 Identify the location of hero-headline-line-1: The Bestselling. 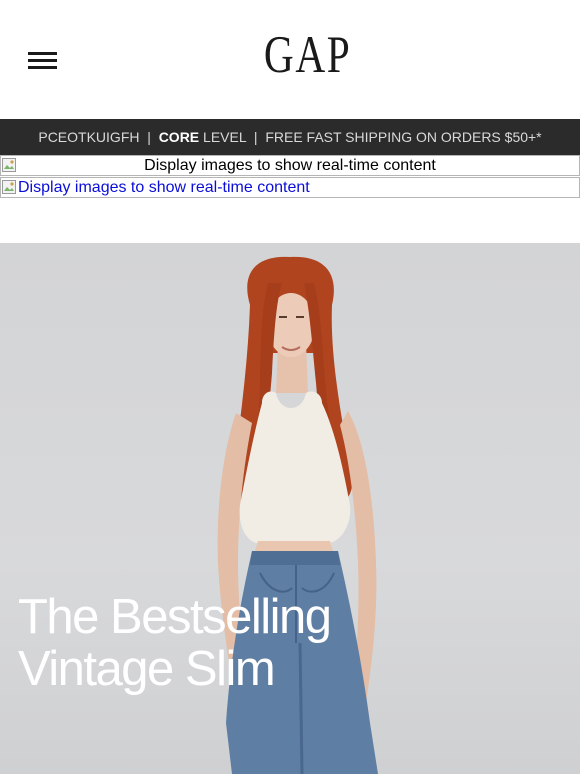
(175, 617).